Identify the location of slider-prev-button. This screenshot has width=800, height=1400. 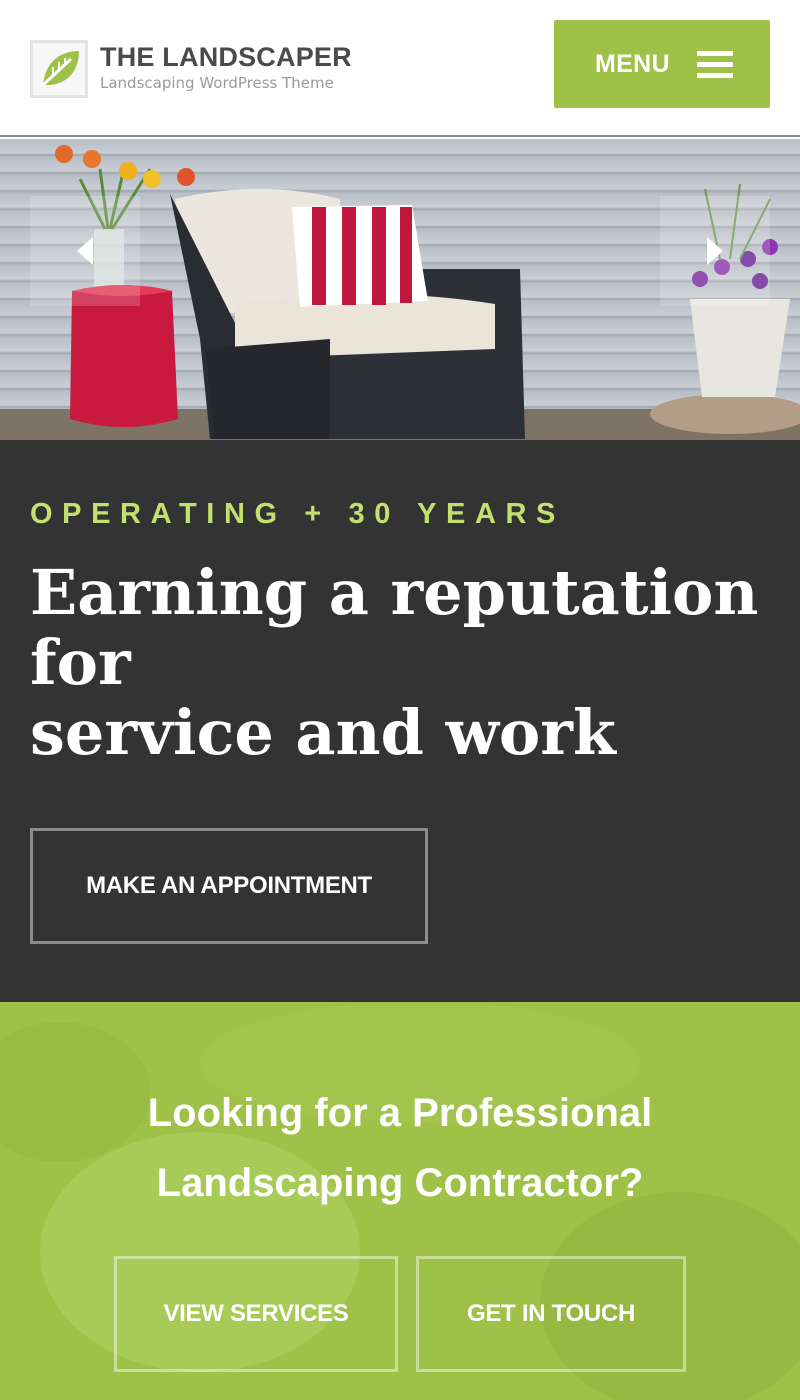
(85, 251).